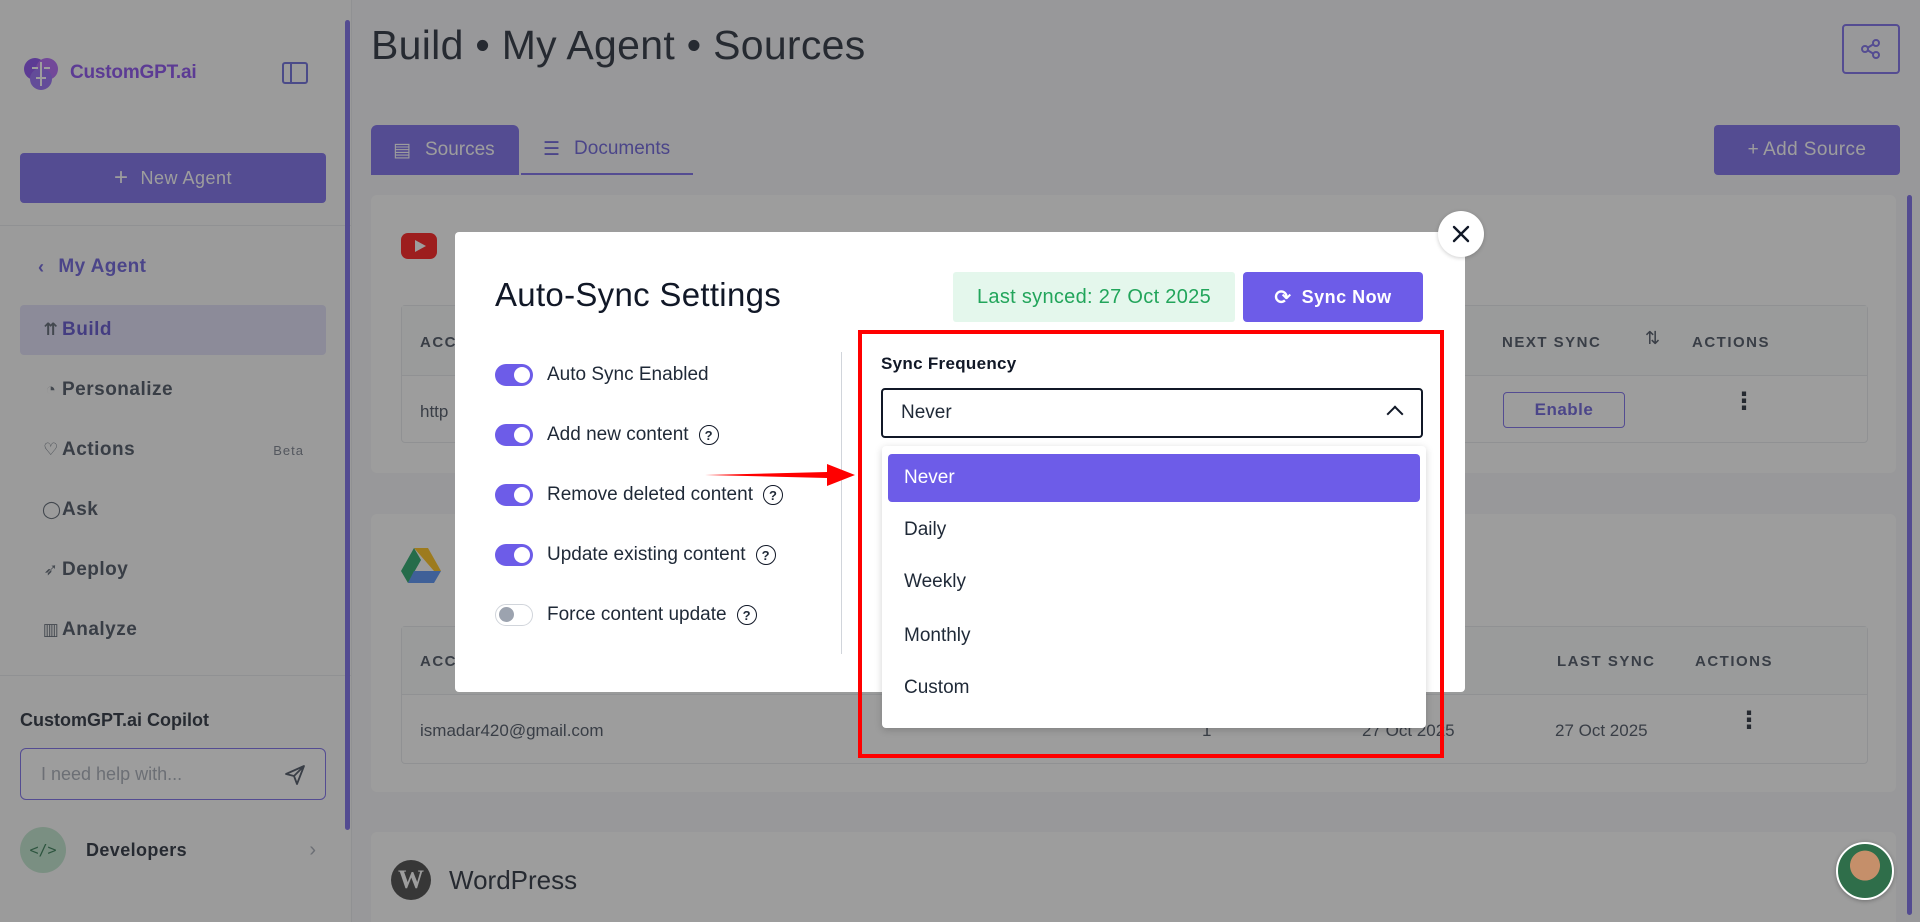  I want to click on sync-now-button: ⟳ Sync Now, so click(1333, 297).